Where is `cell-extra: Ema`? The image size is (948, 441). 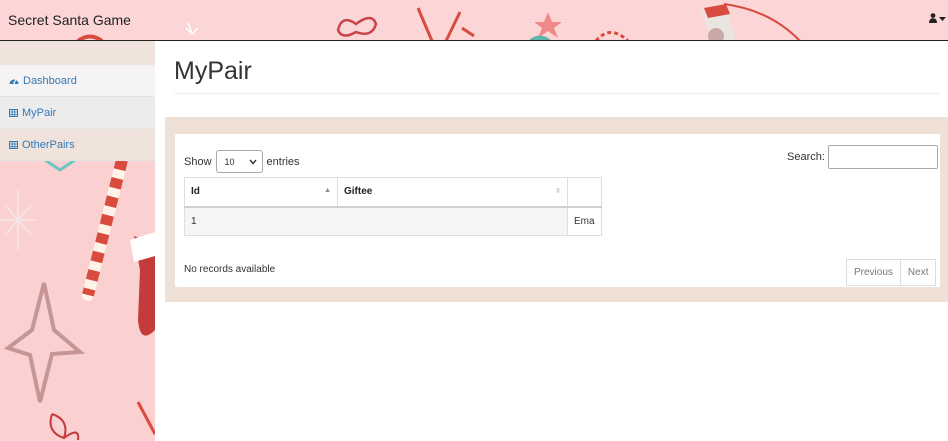 cell-extra: Ema is located at coordinates (584, 221).